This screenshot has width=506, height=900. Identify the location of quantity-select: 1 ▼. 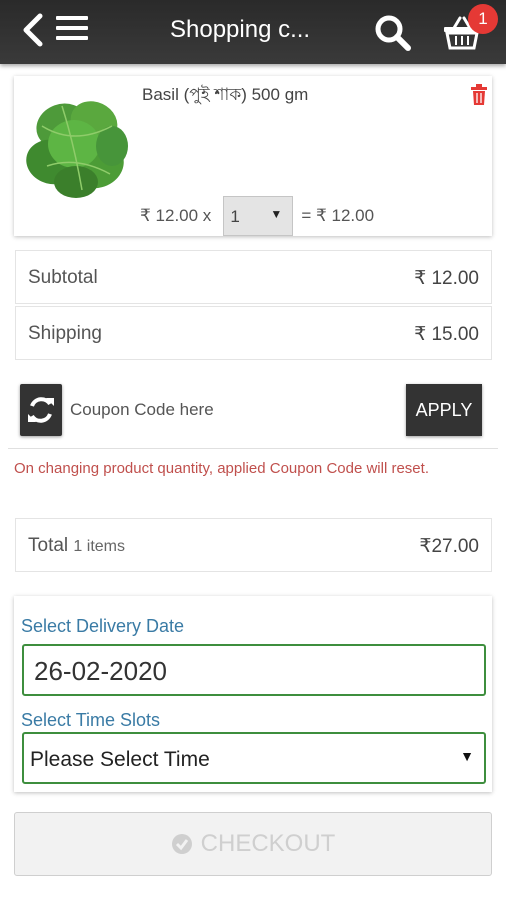
(258, 216).